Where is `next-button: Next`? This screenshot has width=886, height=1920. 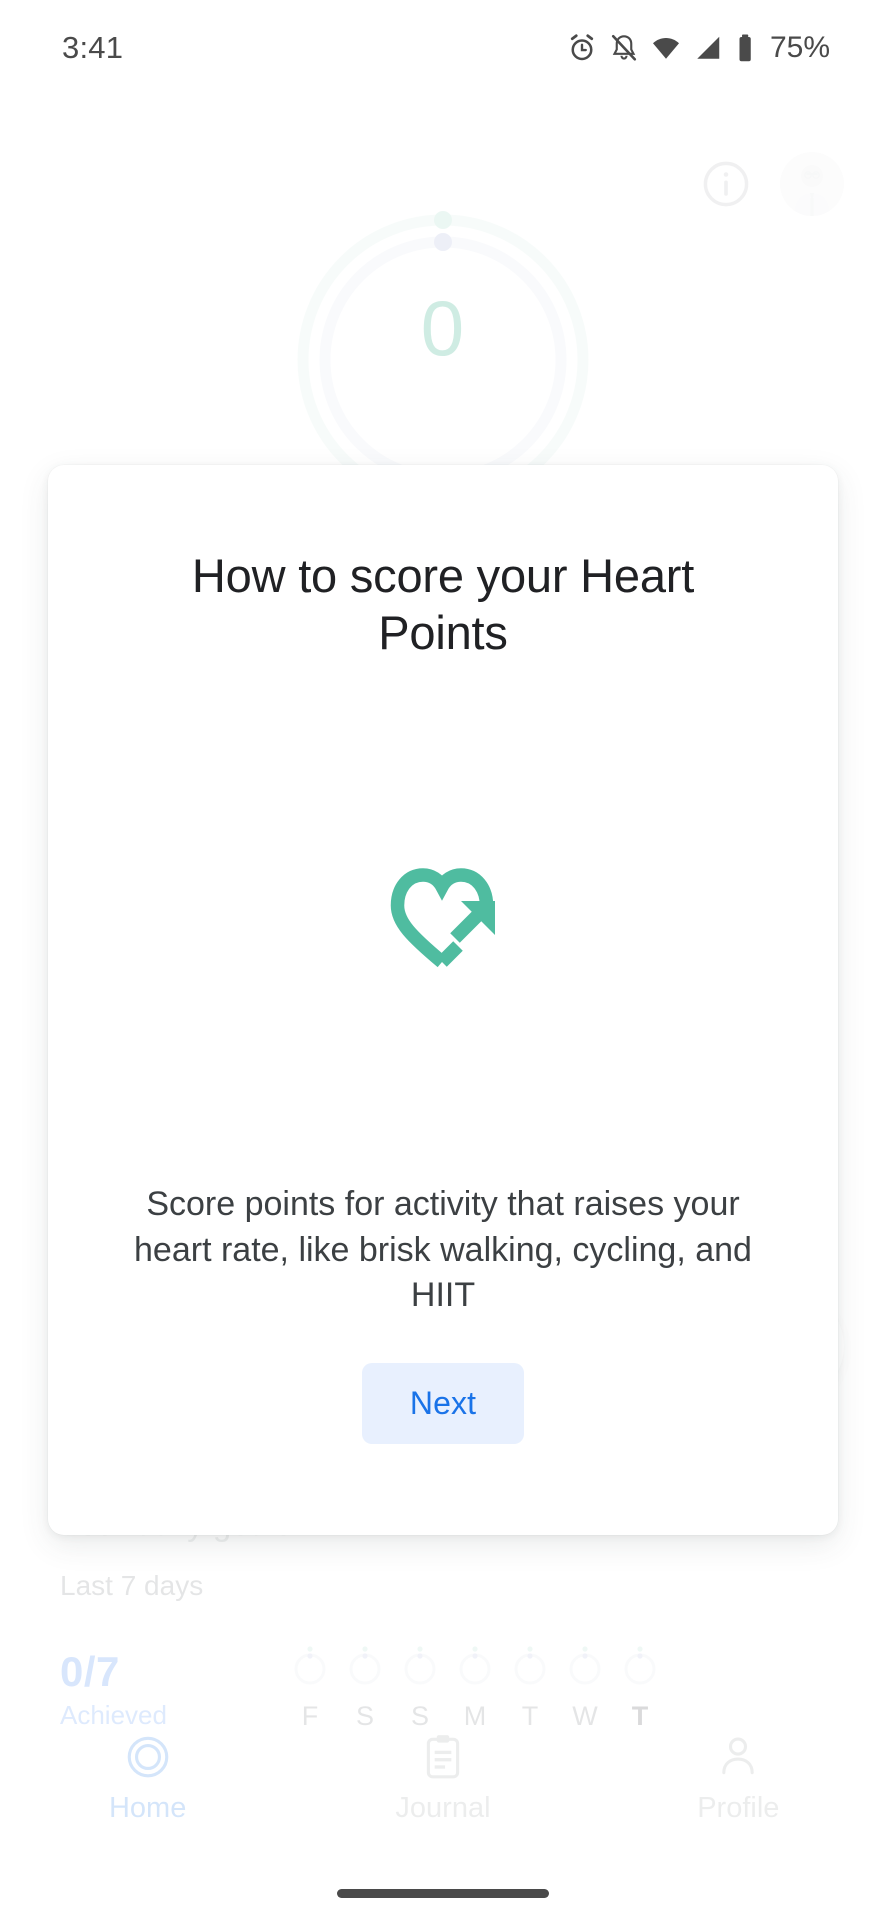 next-button: Next is located at coordinates (443, 1404).